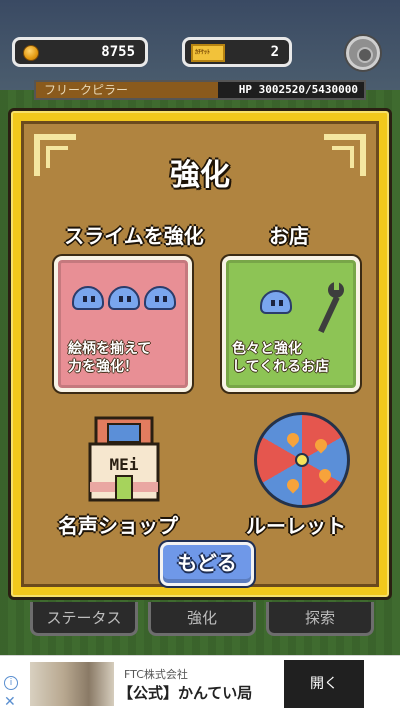  Describe the element at coordinates (320, 619) in the screenshot. I see `tab-explore: 探索` at that location.